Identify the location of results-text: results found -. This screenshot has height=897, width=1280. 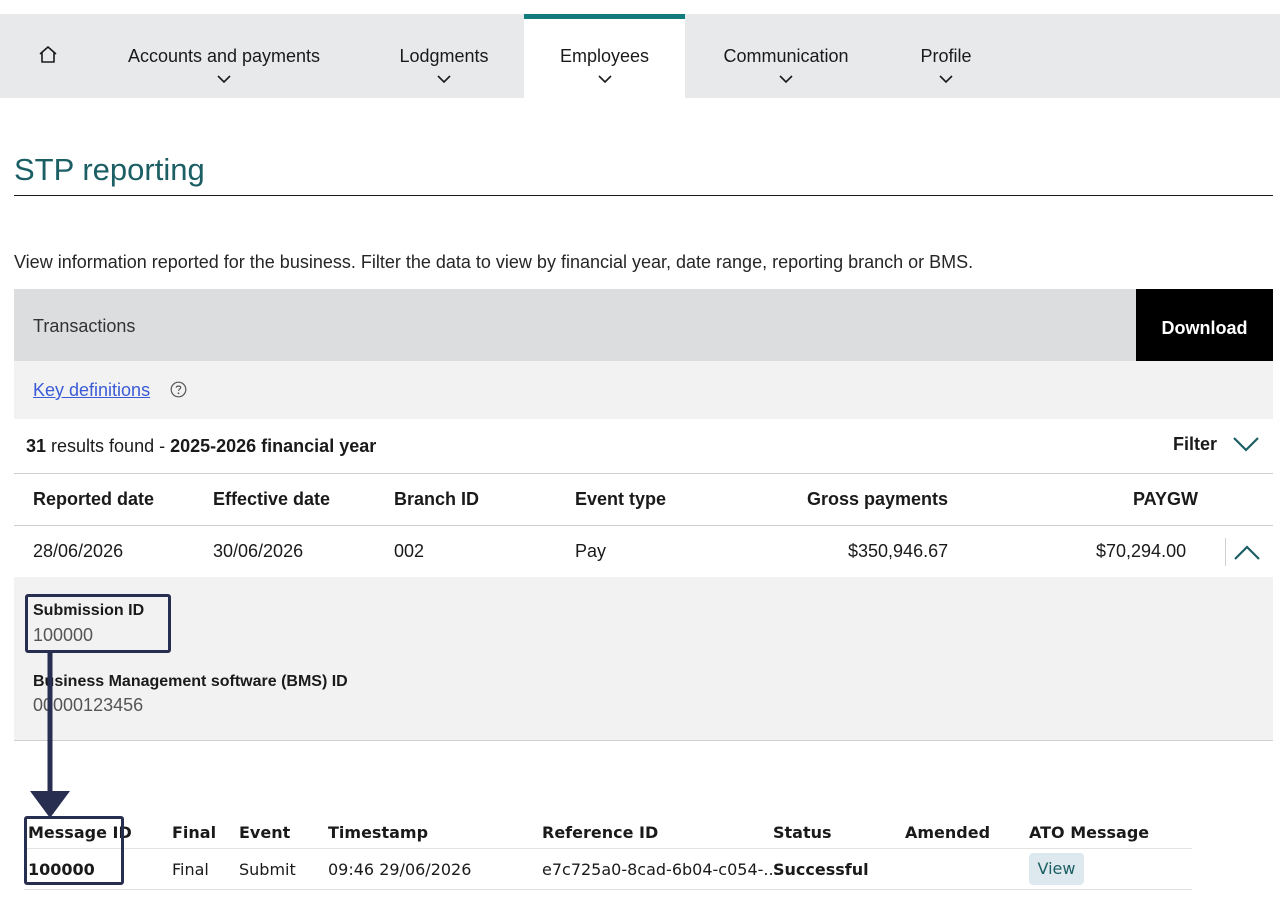
(108, 446).